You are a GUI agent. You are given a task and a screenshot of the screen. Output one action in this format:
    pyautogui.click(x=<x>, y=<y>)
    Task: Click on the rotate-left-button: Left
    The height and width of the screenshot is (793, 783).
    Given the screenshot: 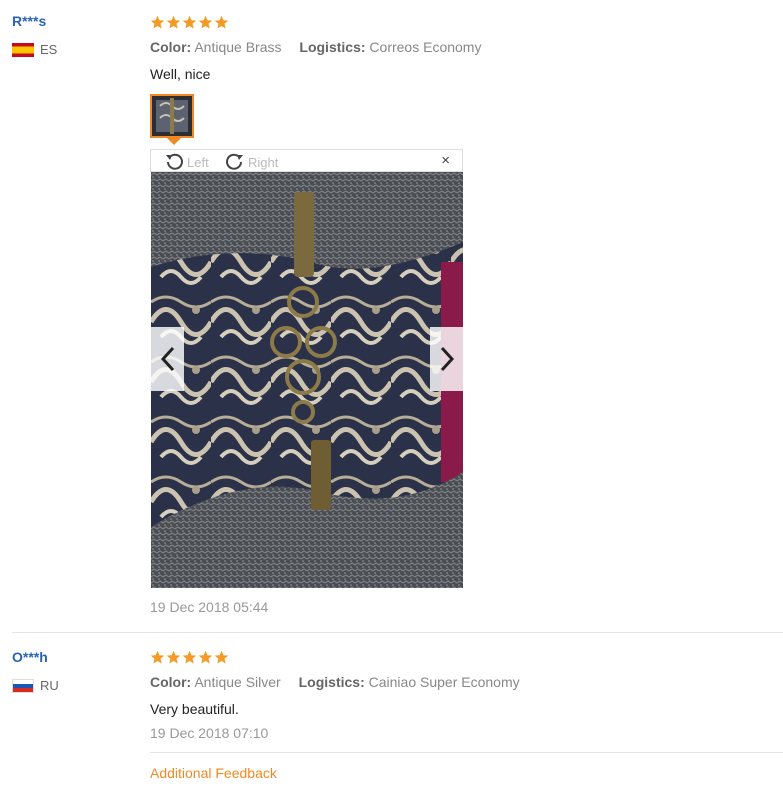 What is the action you would take?
    pyautogui.click(x=185, y=162)
    